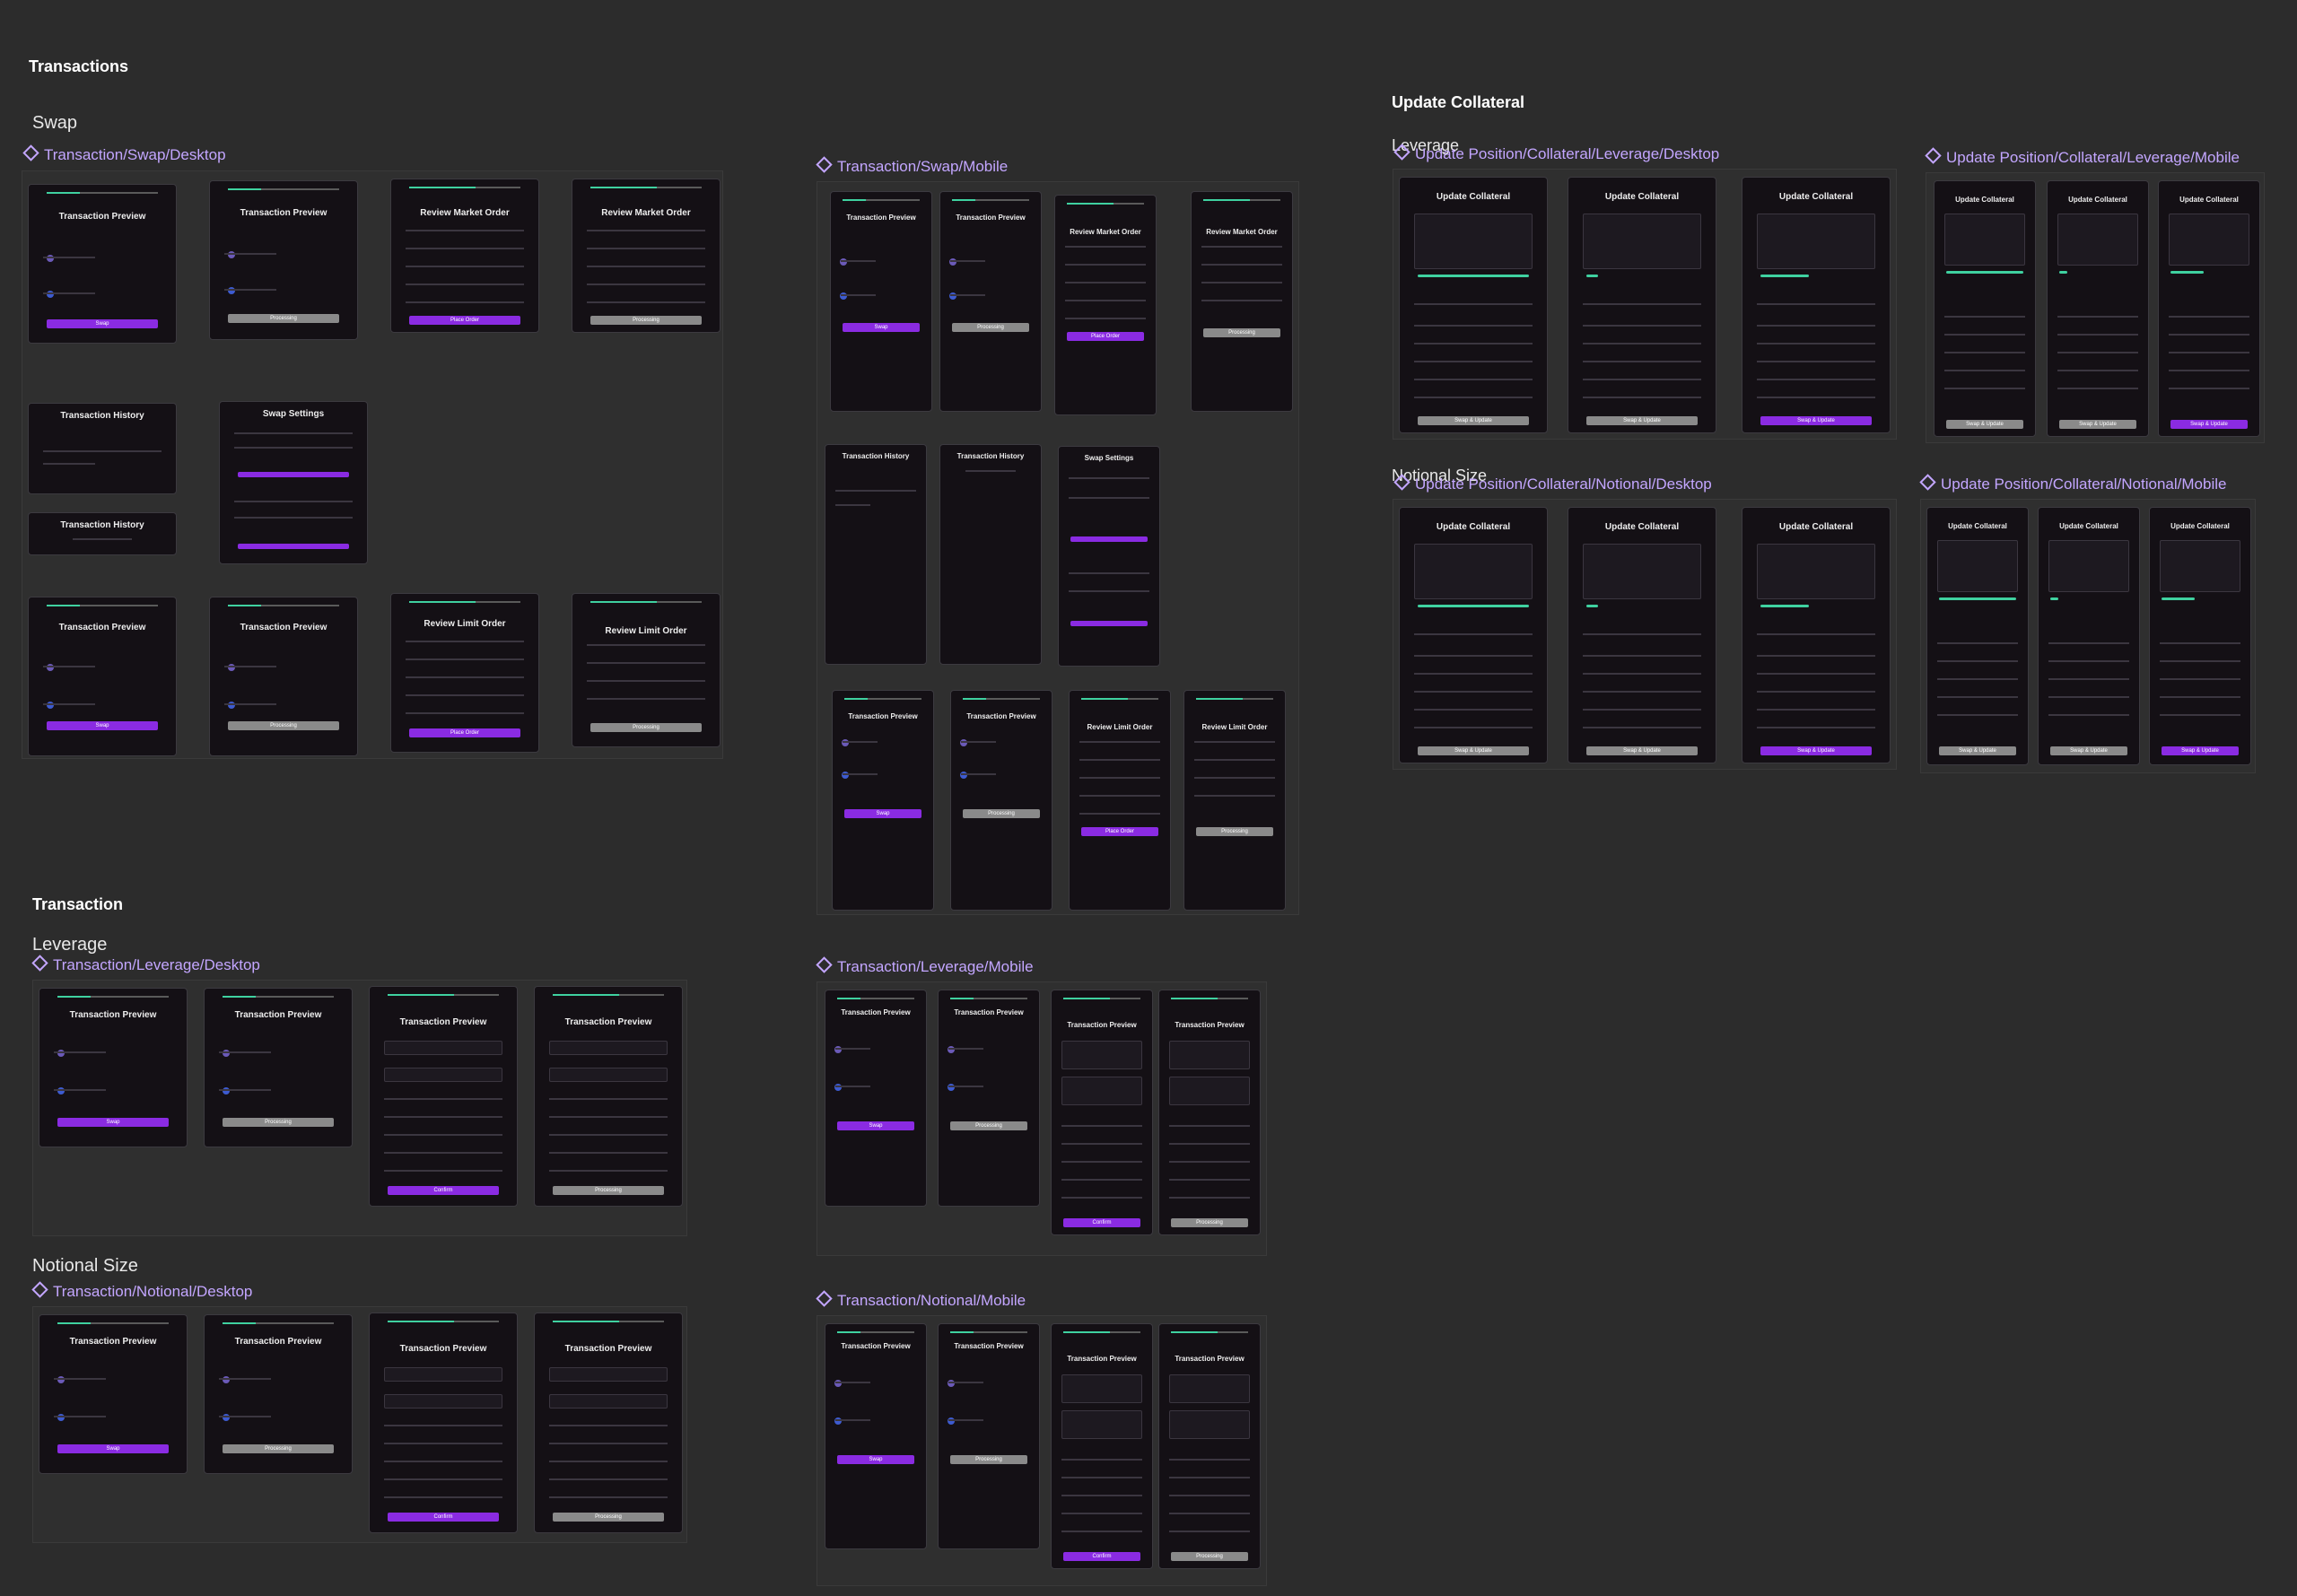 The image size is (2297, 1596). What do you see at coordinates (1242, 301) in the screenshot?
I see `card-review-market-order: Review Market Order Processing` at bounding box center [1242, 301].